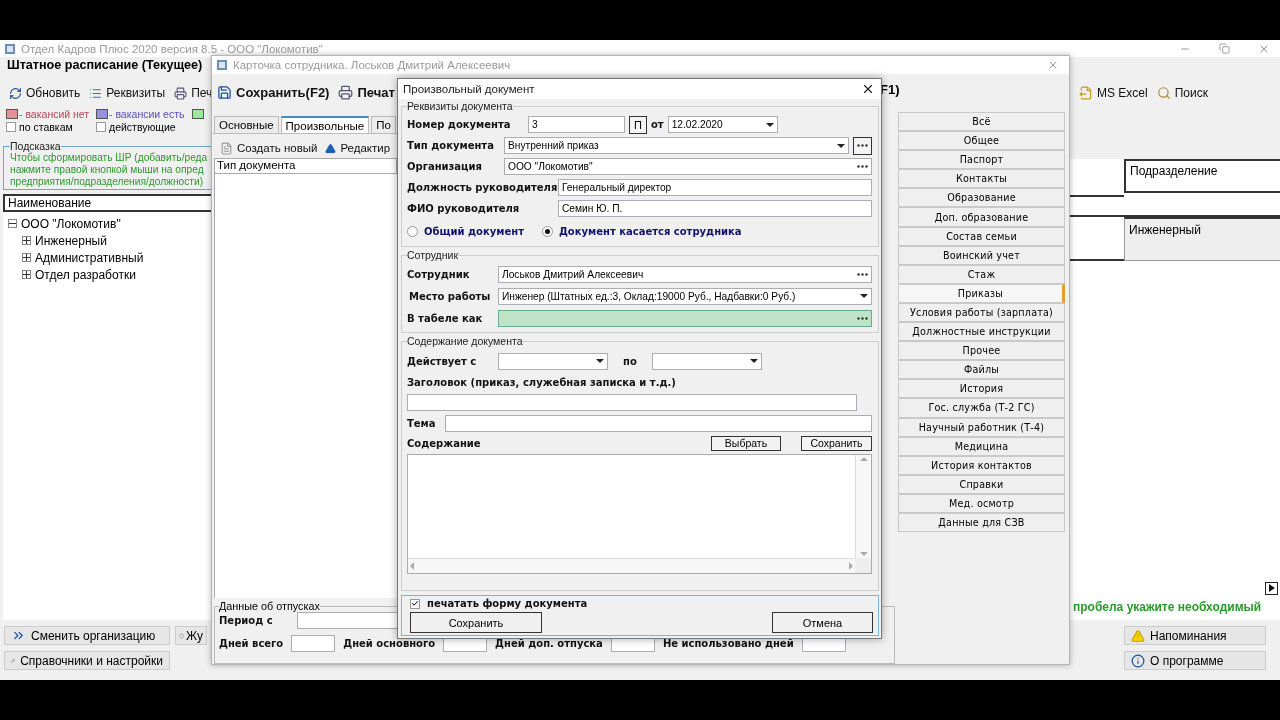 The width and height of the screenshot is (1280, 720). I want to click on nav-button: Контакты, so click(981, 179).